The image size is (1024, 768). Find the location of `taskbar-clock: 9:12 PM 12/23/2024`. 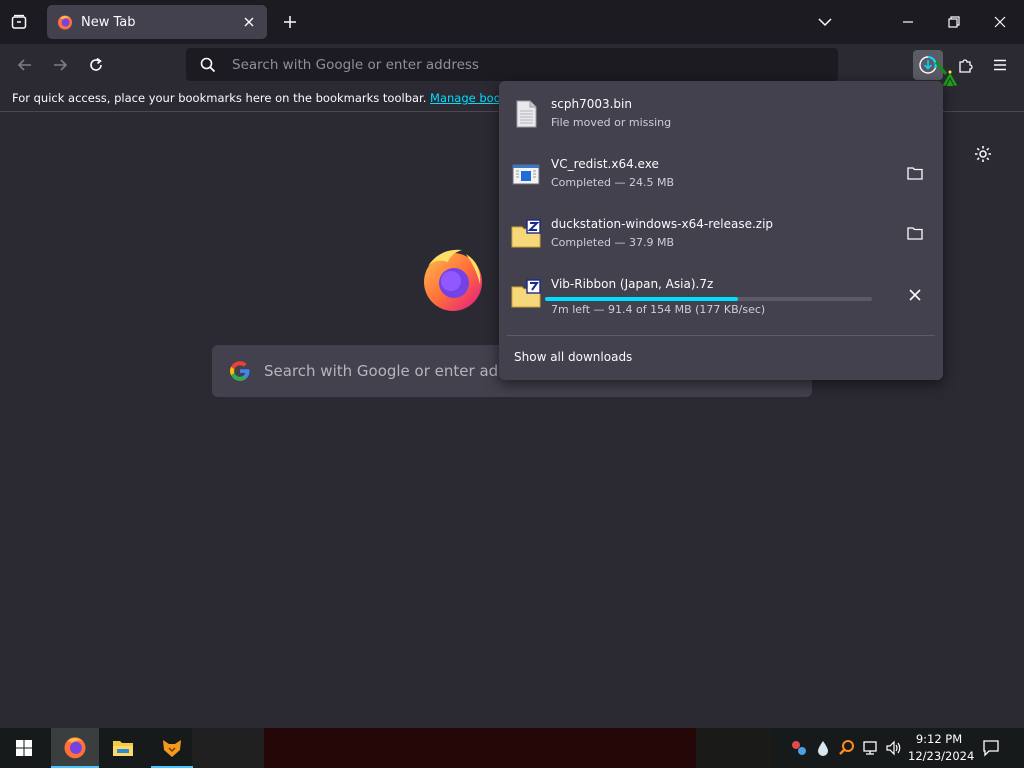

taskbar-clock: 9:12 PM 12/23/2024 is located at coordinates (941, 748).